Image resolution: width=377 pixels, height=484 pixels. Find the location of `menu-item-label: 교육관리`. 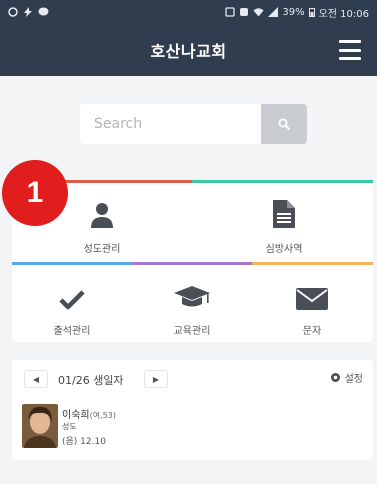

menu-item-label: 교육관리 is located at coordinates (192, 331).